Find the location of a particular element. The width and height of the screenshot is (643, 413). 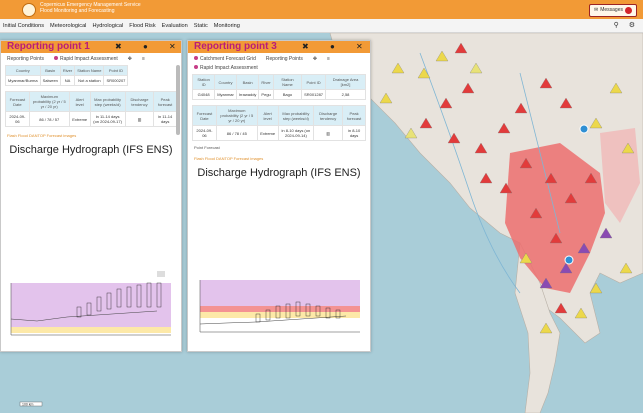

catchment-grid-link: Catchment Forecast Grid is located at coordinates (225, 59).